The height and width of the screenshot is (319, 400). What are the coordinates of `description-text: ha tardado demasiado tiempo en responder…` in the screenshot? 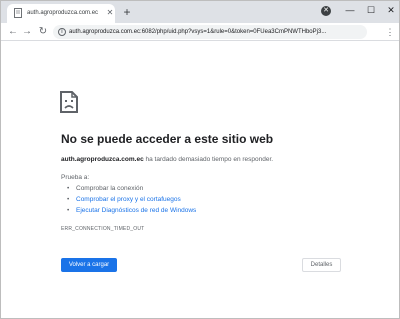 It's located at (208, 159).